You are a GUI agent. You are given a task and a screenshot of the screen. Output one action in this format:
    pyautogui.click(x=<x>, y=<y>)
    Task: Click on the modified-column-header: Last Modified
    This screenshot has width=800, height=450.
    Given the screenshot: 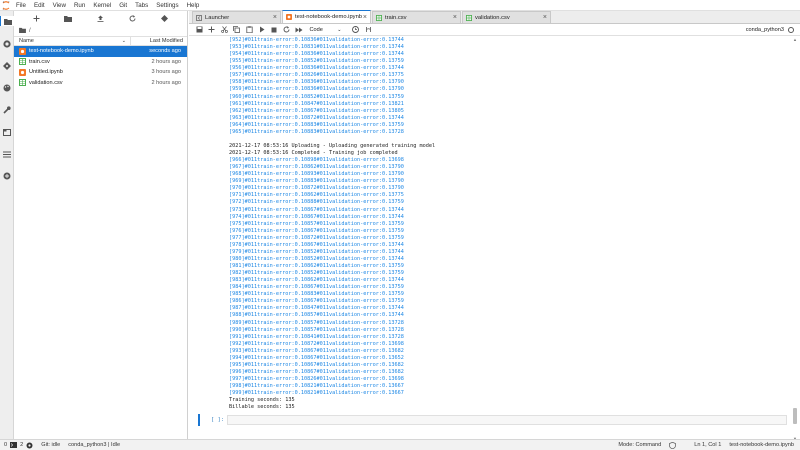 What is the action you would take?
    pyautogui.click(x=159, y=41)
    